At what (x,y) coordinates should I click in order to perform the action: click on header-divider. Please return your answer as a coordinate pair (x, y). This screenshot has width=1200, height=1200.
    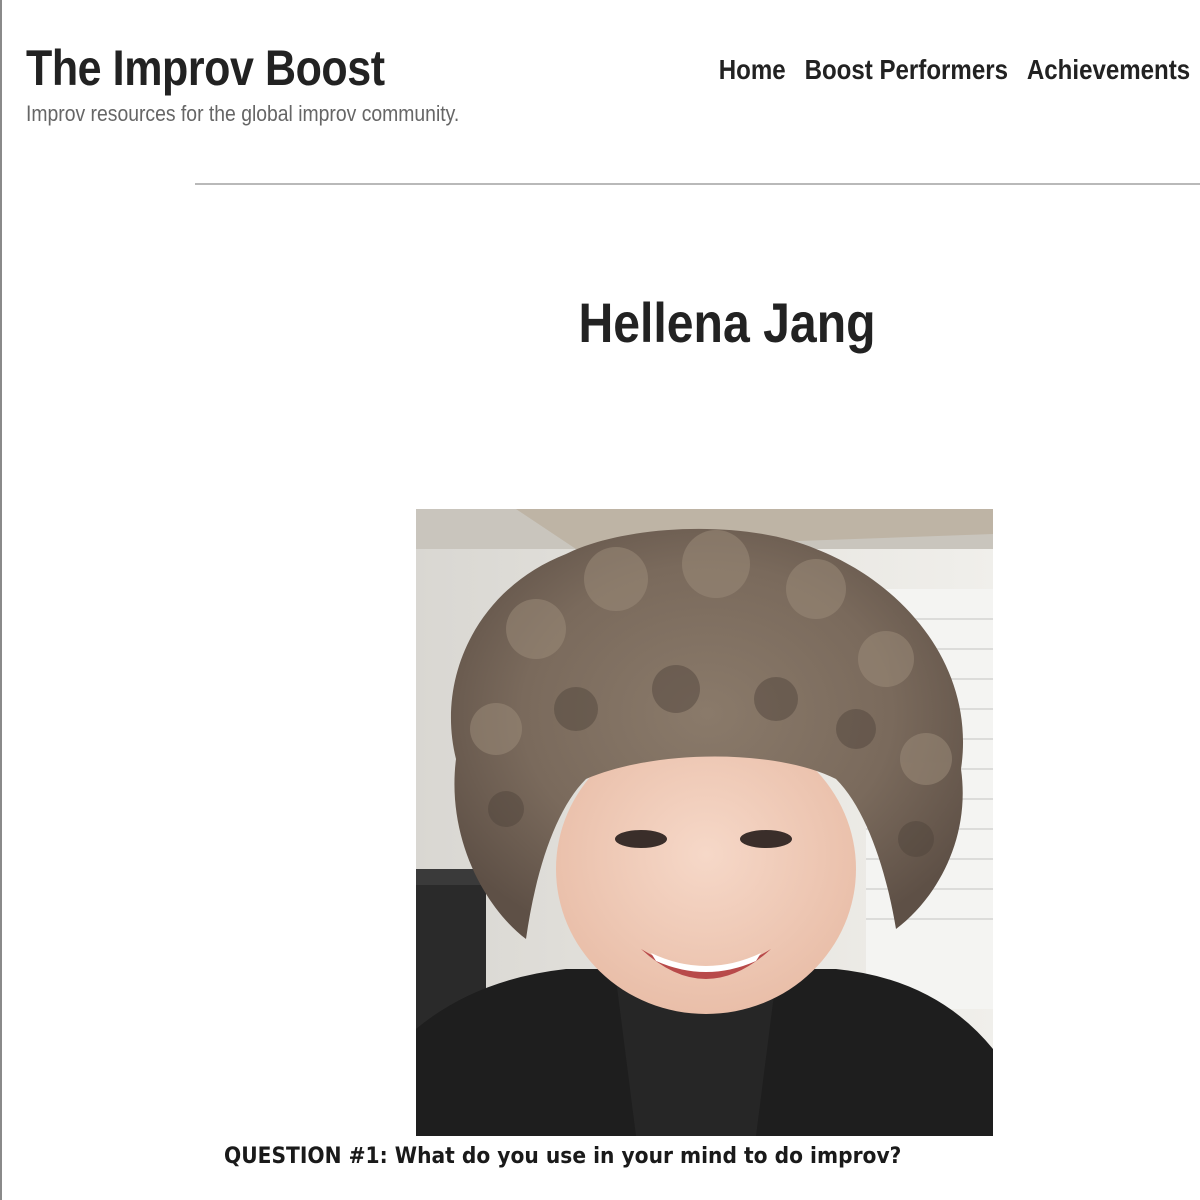
    Looking at the image, I should click on (697, 184).